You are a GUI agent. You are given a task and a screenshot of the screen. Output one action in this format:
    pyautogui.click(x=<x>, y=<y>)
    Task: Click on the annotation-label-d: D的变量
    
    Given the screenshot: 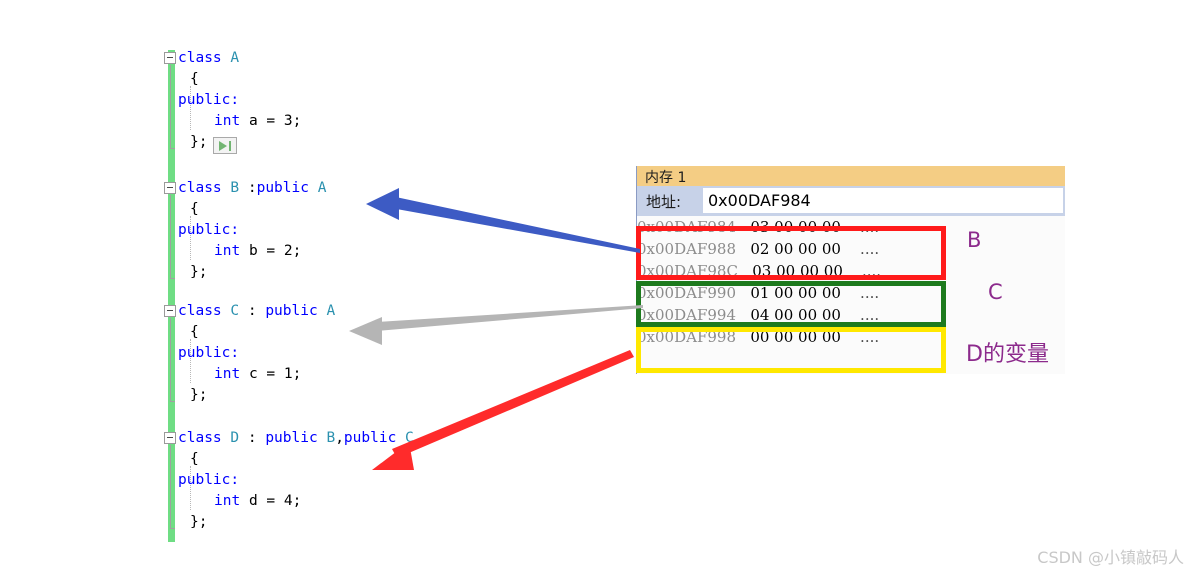 What is the action you would take?
    pyautogui.click(x=1007, y=354)
    